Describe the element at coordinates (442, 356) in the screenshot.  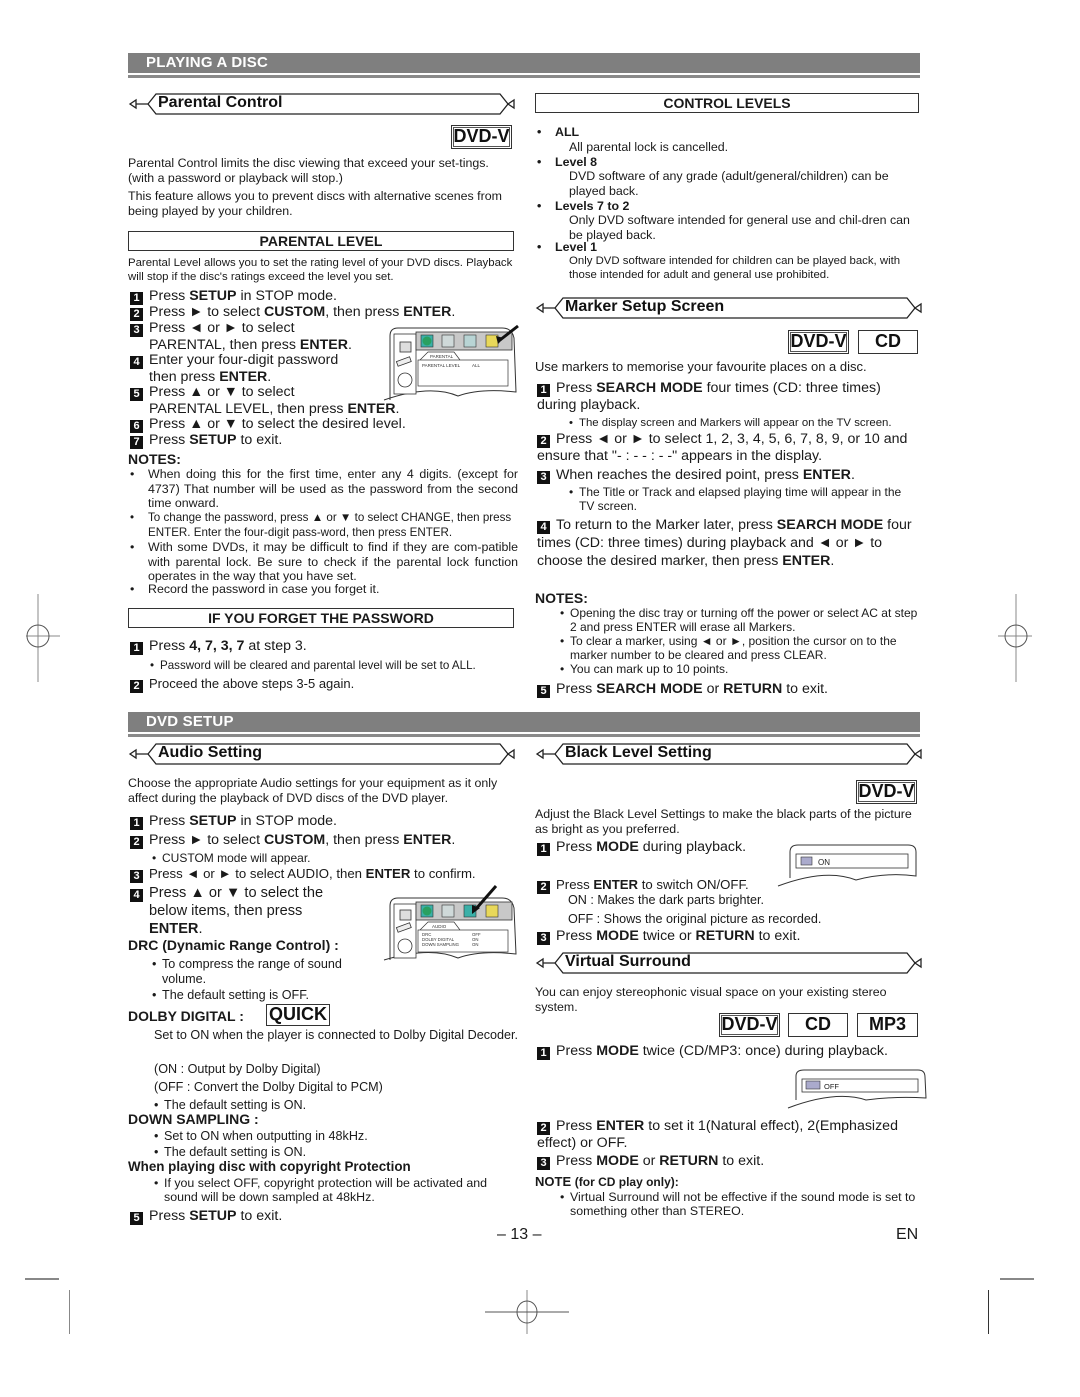
I see `osd-tab-label: PARENTAL` at that location.